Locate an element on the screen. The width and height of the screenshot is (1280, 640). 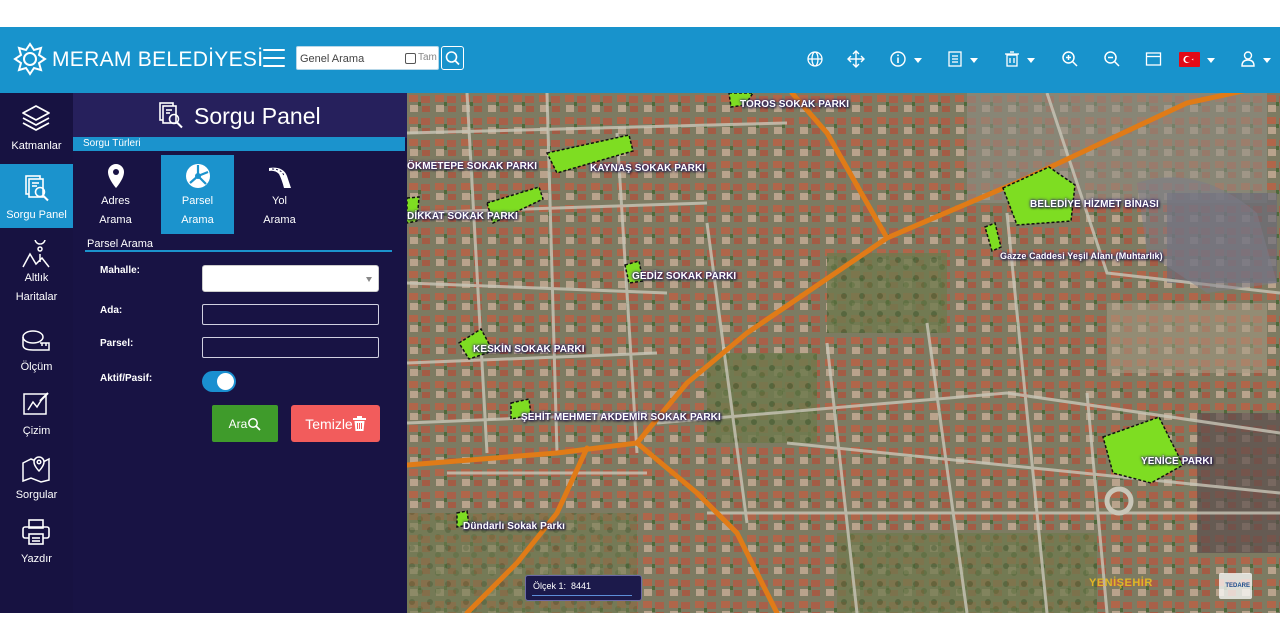
scale-label: Ölçek 1: is located at coordinates (550, 586).